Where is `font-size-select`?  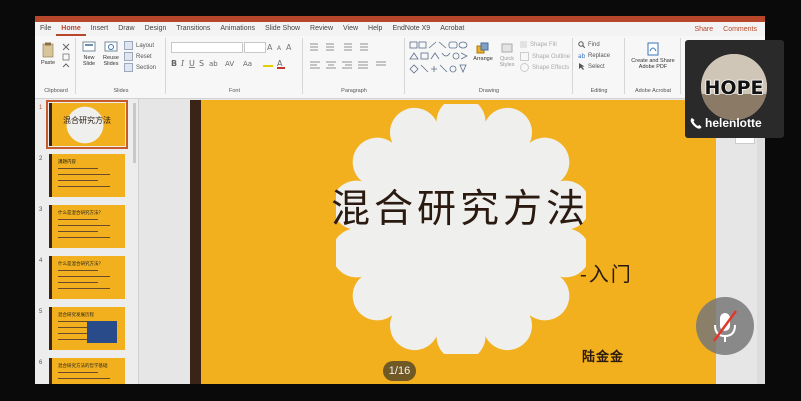 font-size-select is located at coordinates (255, 47).